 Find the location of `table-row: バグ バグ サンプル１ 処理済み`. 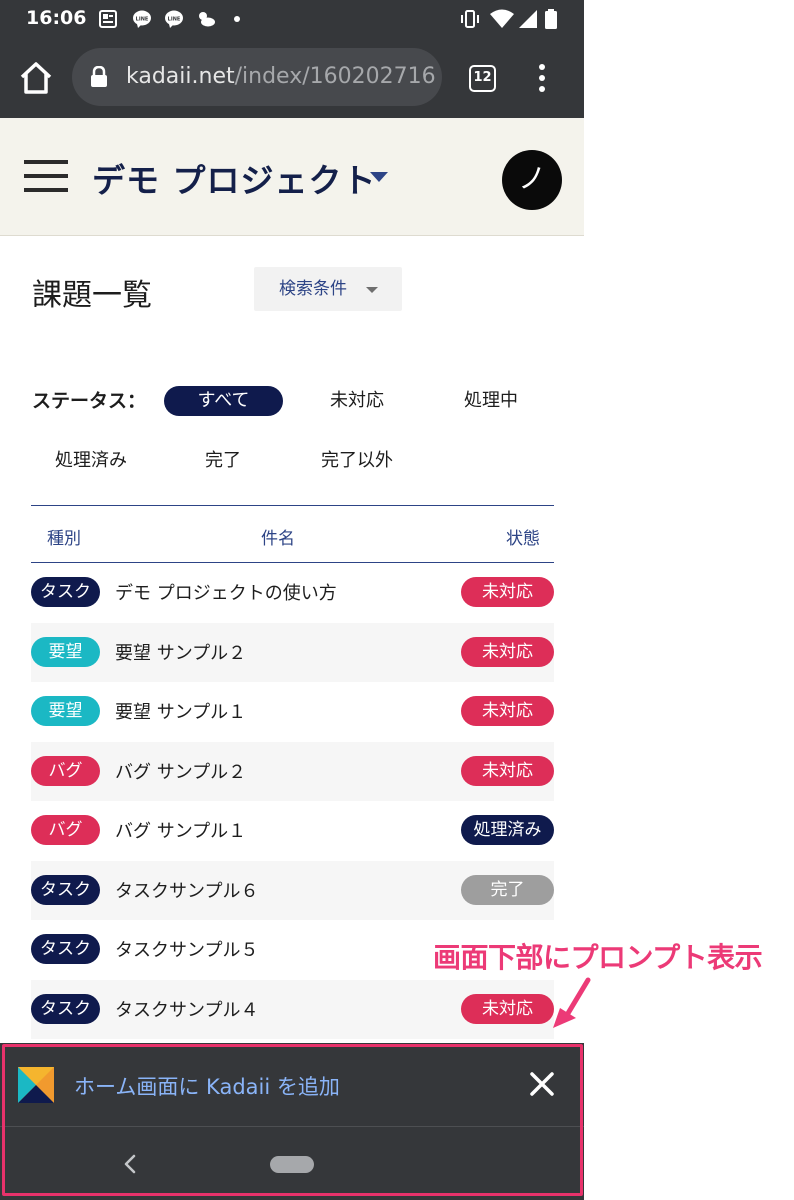

table-row: バグ バグ サンプル１ 処理済み is located at coordinates (292, 831).